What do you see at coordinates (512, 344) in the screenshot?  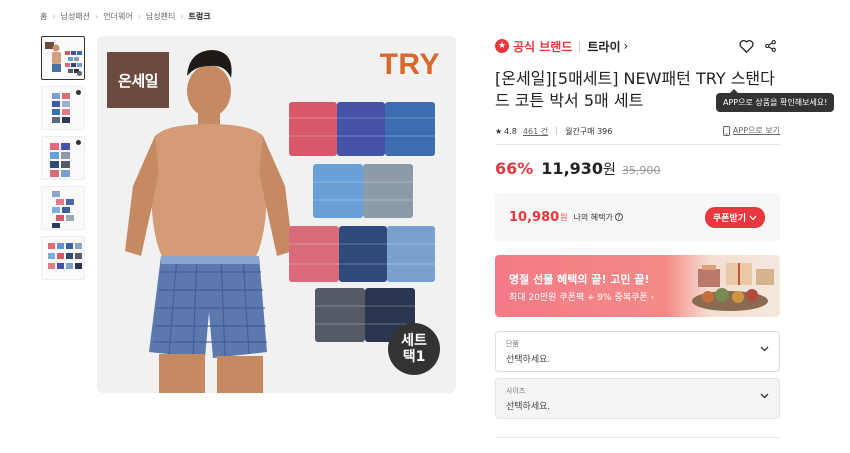 I see `option-label: 단품` at bounding box center [512, 344].